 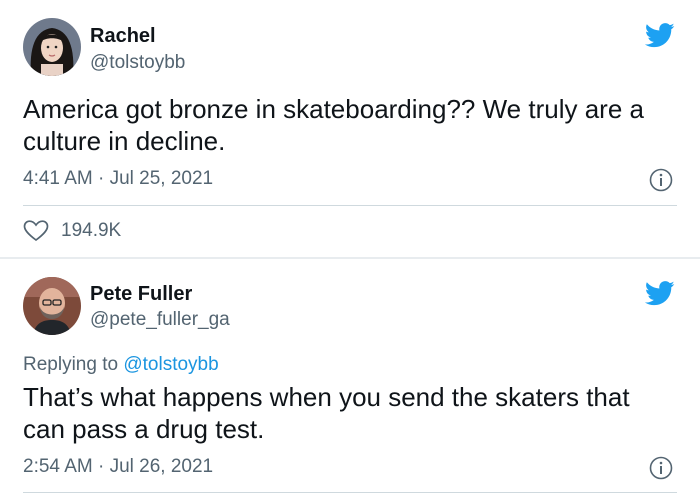 I want to click on display-name: Rachel, so click(x=123, y=36).